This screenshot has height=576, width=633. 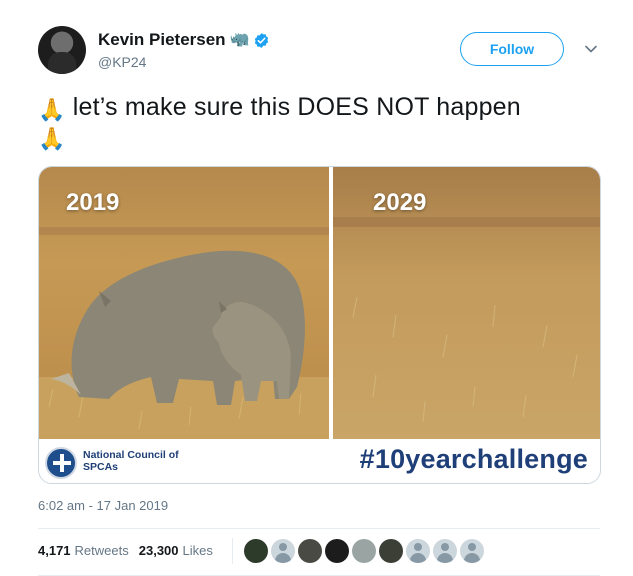 I want to click on tweet-text: 🙏 let’s make sure this DOES NOT happen, so click(x=318, y=108).